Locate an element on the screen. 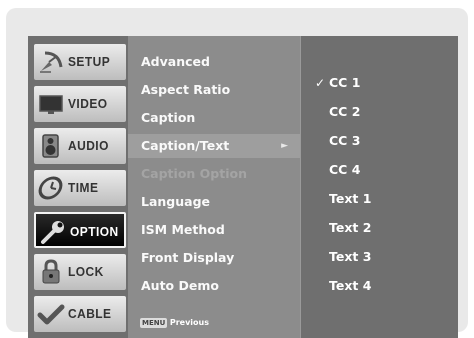  tab-cable: CABLE is located at coordinates (80, 314).